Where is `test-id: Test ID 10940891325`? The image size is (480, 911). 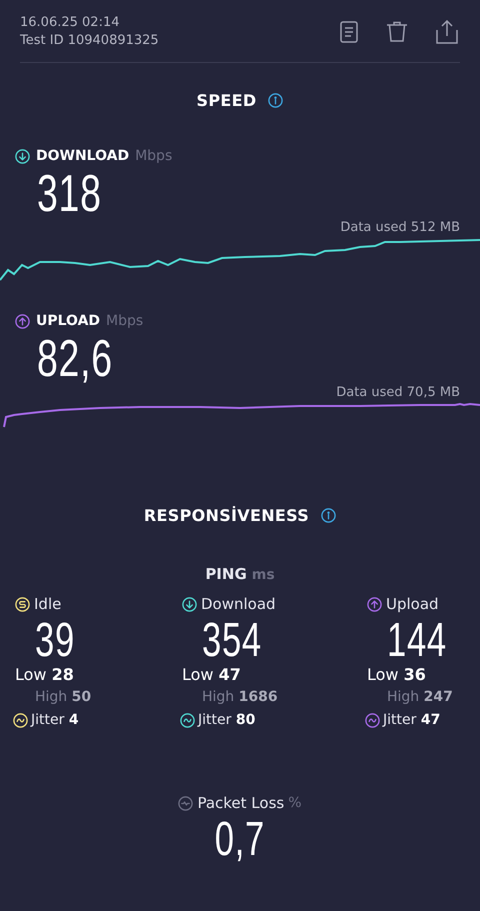
test-id: Test ID 10940891325 is located at coordinates (89, 41).